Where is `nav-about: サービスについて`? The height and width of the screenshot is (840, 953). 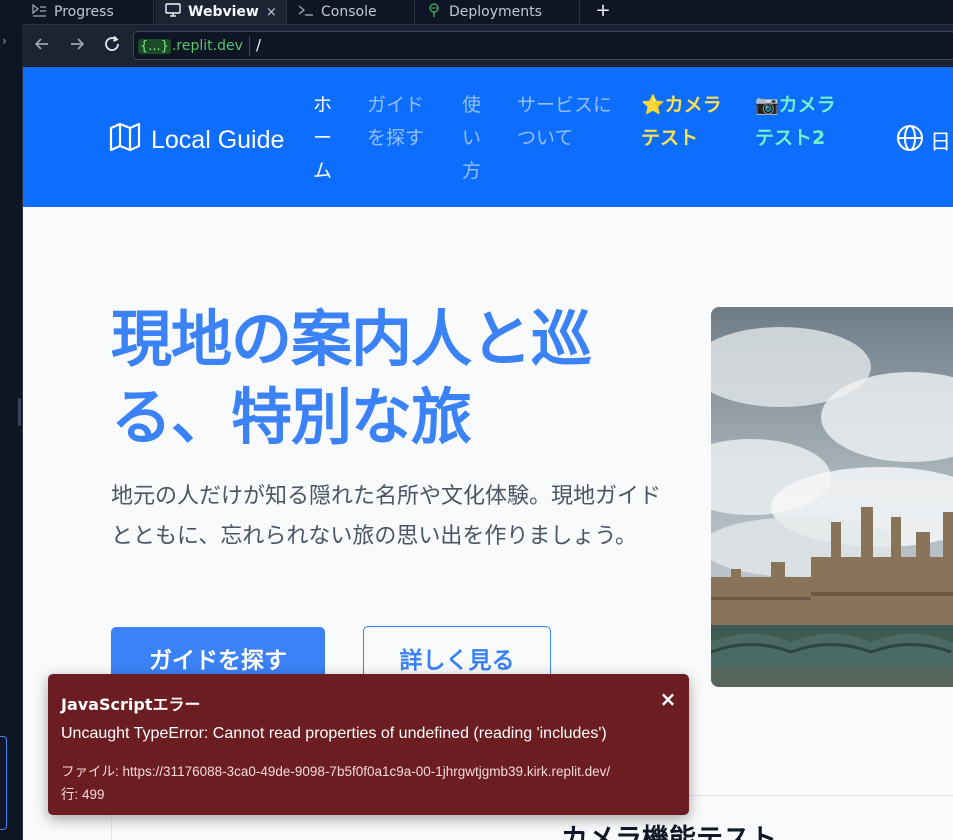
nav-about: サービスについて is located at coordinates (569, 122).